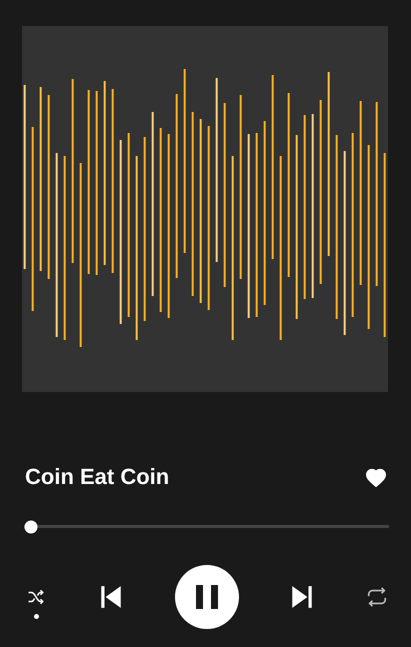  I want to click on progress-thumb, so click(31, 526).